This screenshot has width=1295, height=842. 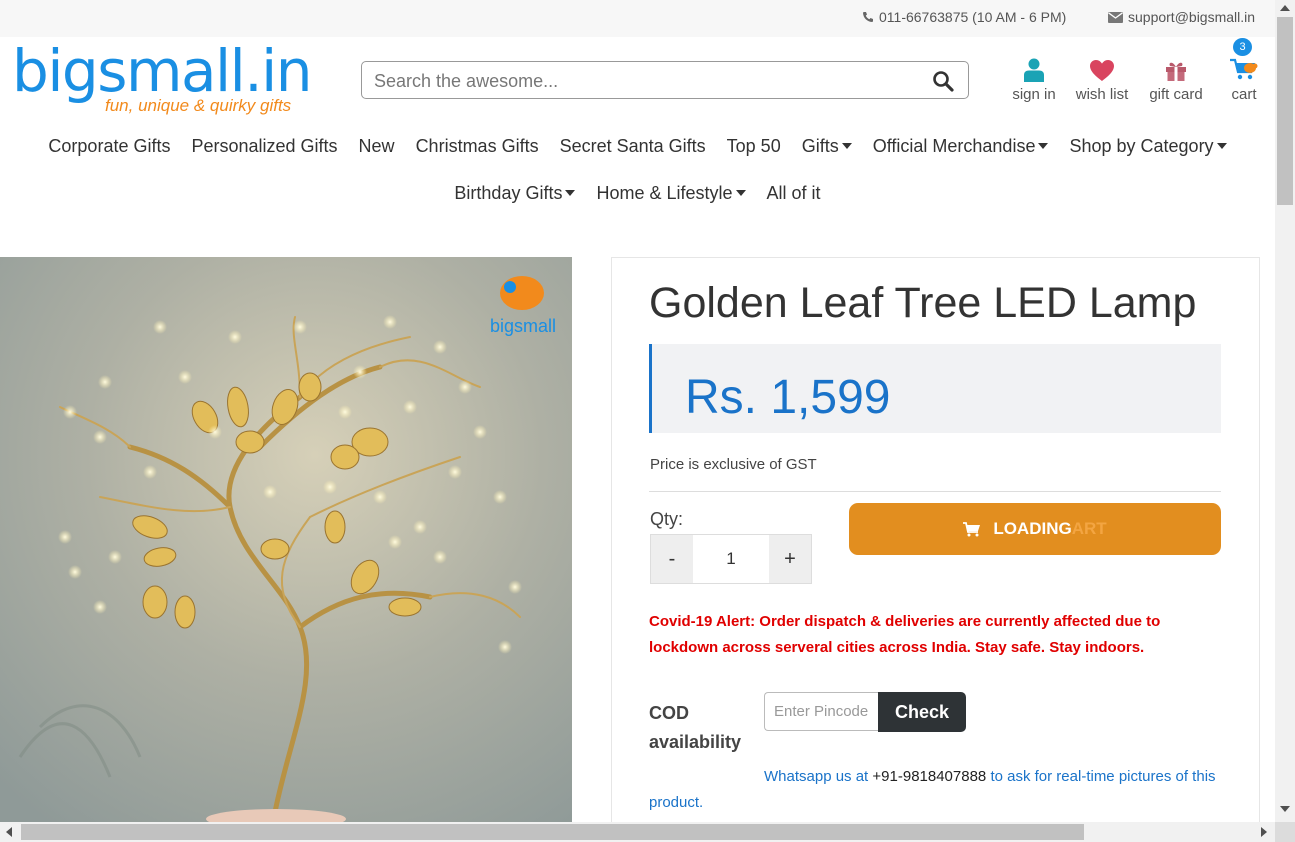 I want to click on nav-gifts-dropdown: Gifts, so click(x=827, y=146).